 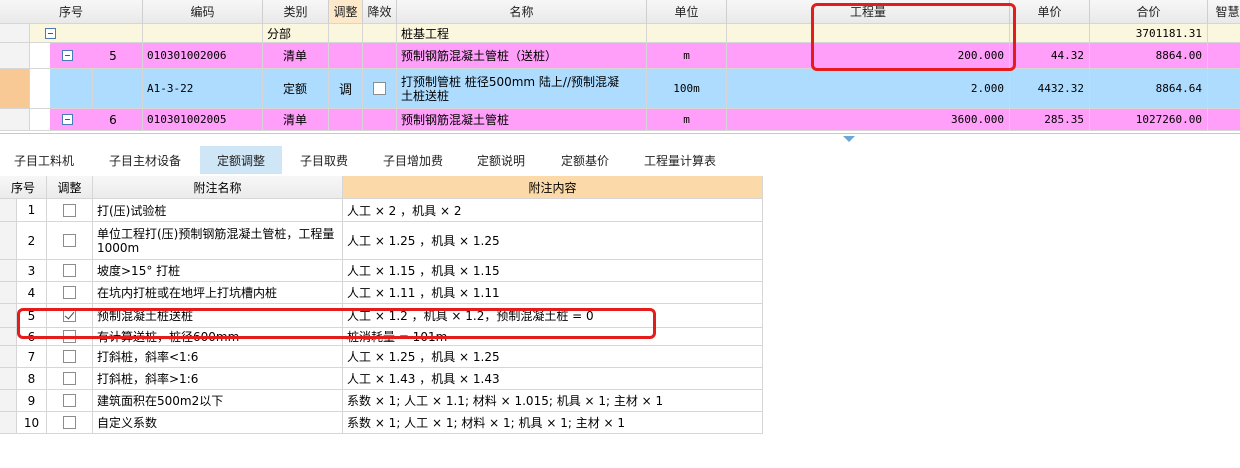 I want to click on cell-seq: 4, so click(x=32, y=293).